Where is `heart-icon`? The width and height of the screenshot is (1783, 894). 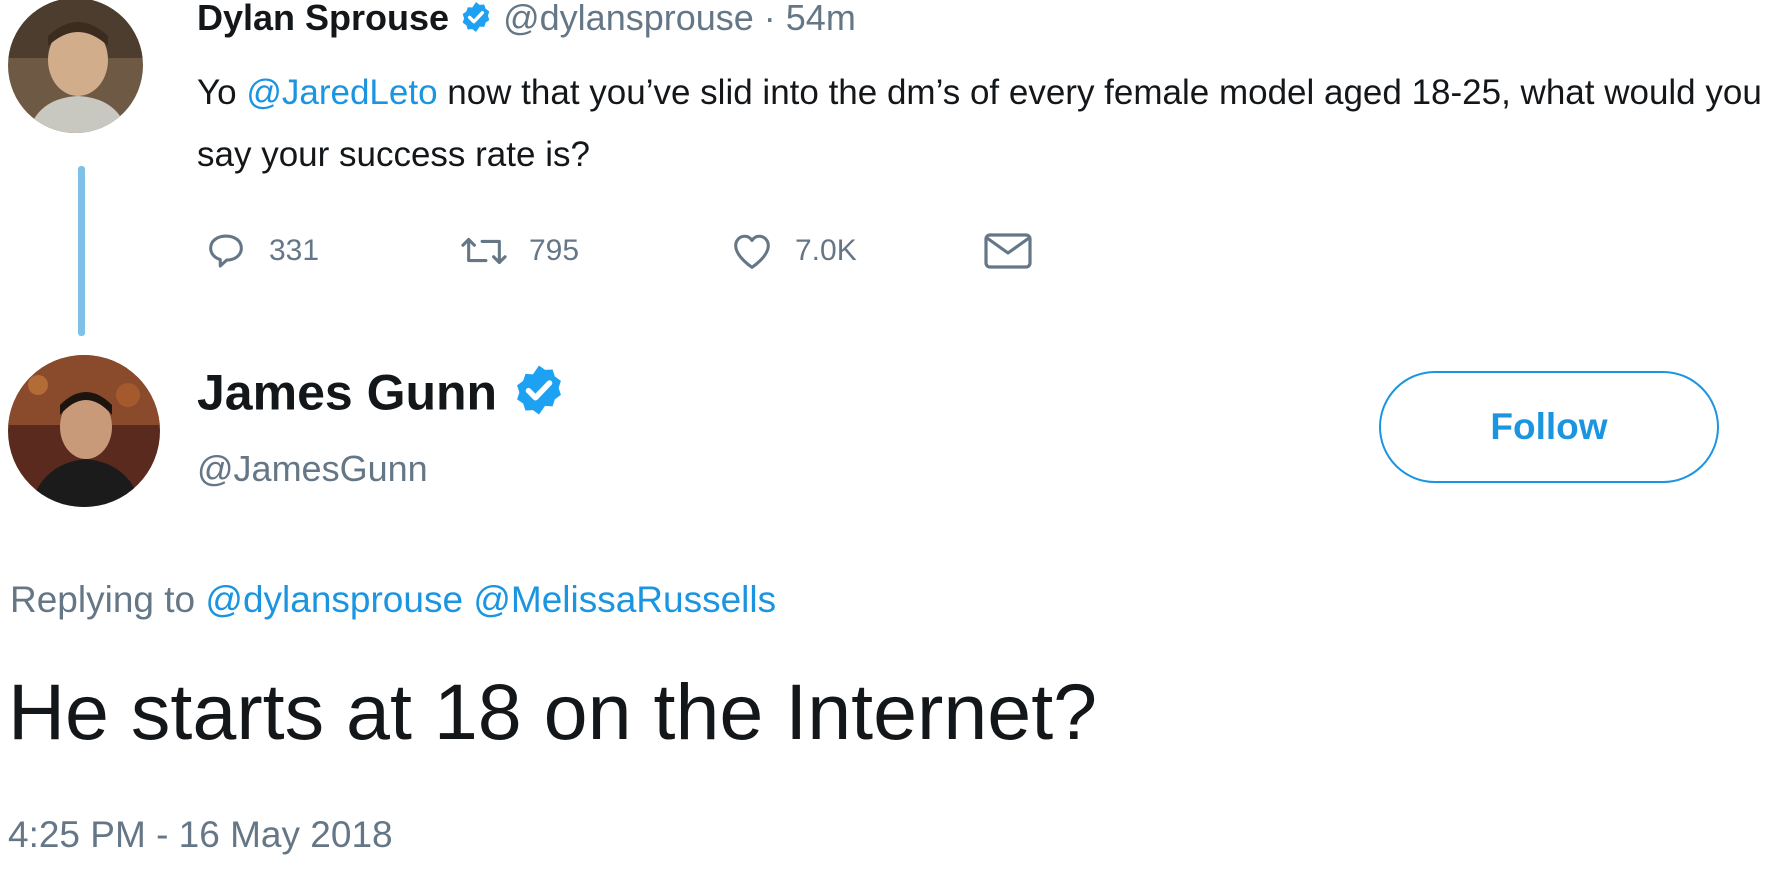
heart-icon is located at coordinates (752, 251).